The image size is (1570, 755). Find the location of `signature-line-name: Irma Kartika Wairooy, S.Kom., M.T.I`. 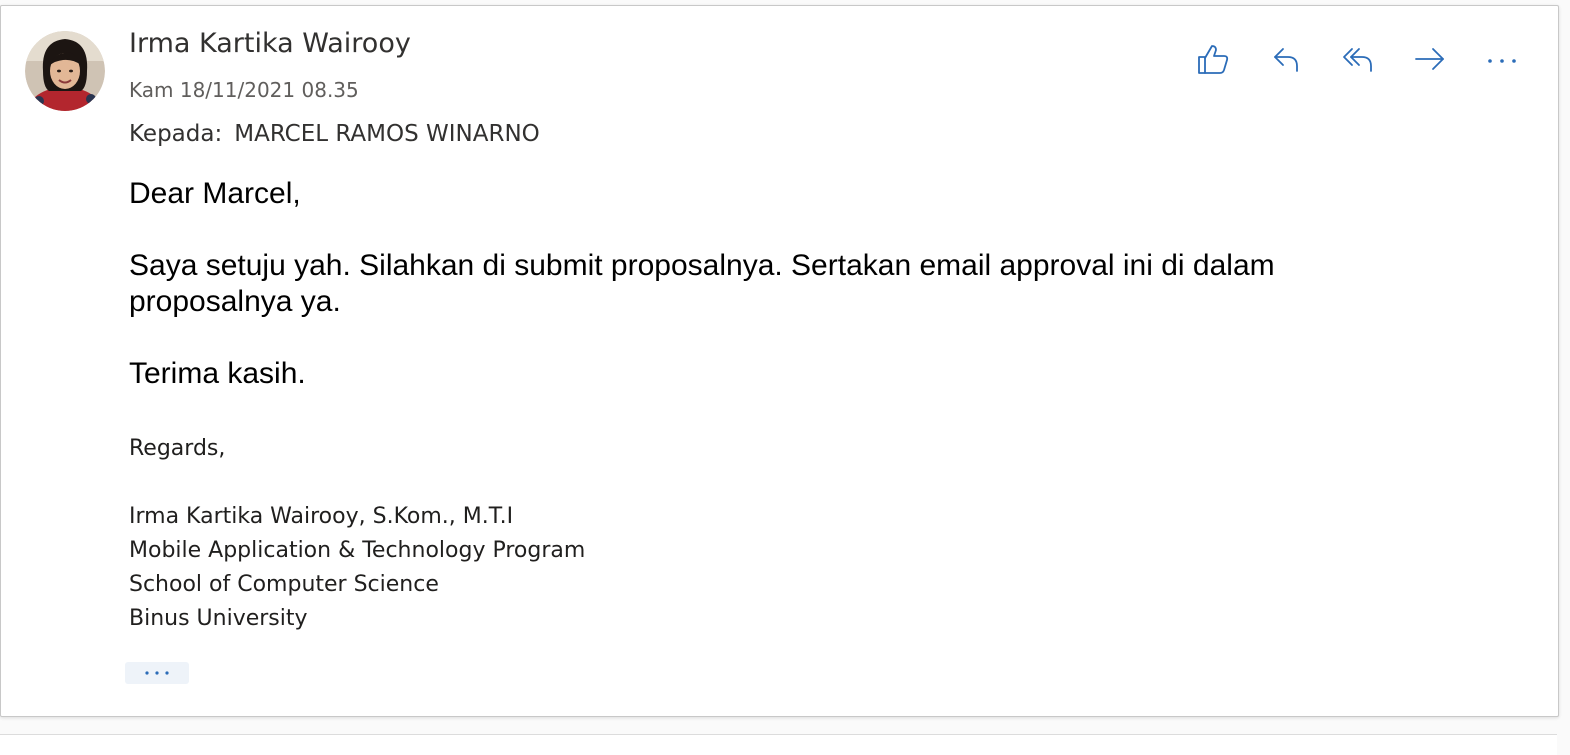

signature-line-name: Irma Kartika Wairooy, S.Kom., M.T.I is located at coordinates (321, 516).